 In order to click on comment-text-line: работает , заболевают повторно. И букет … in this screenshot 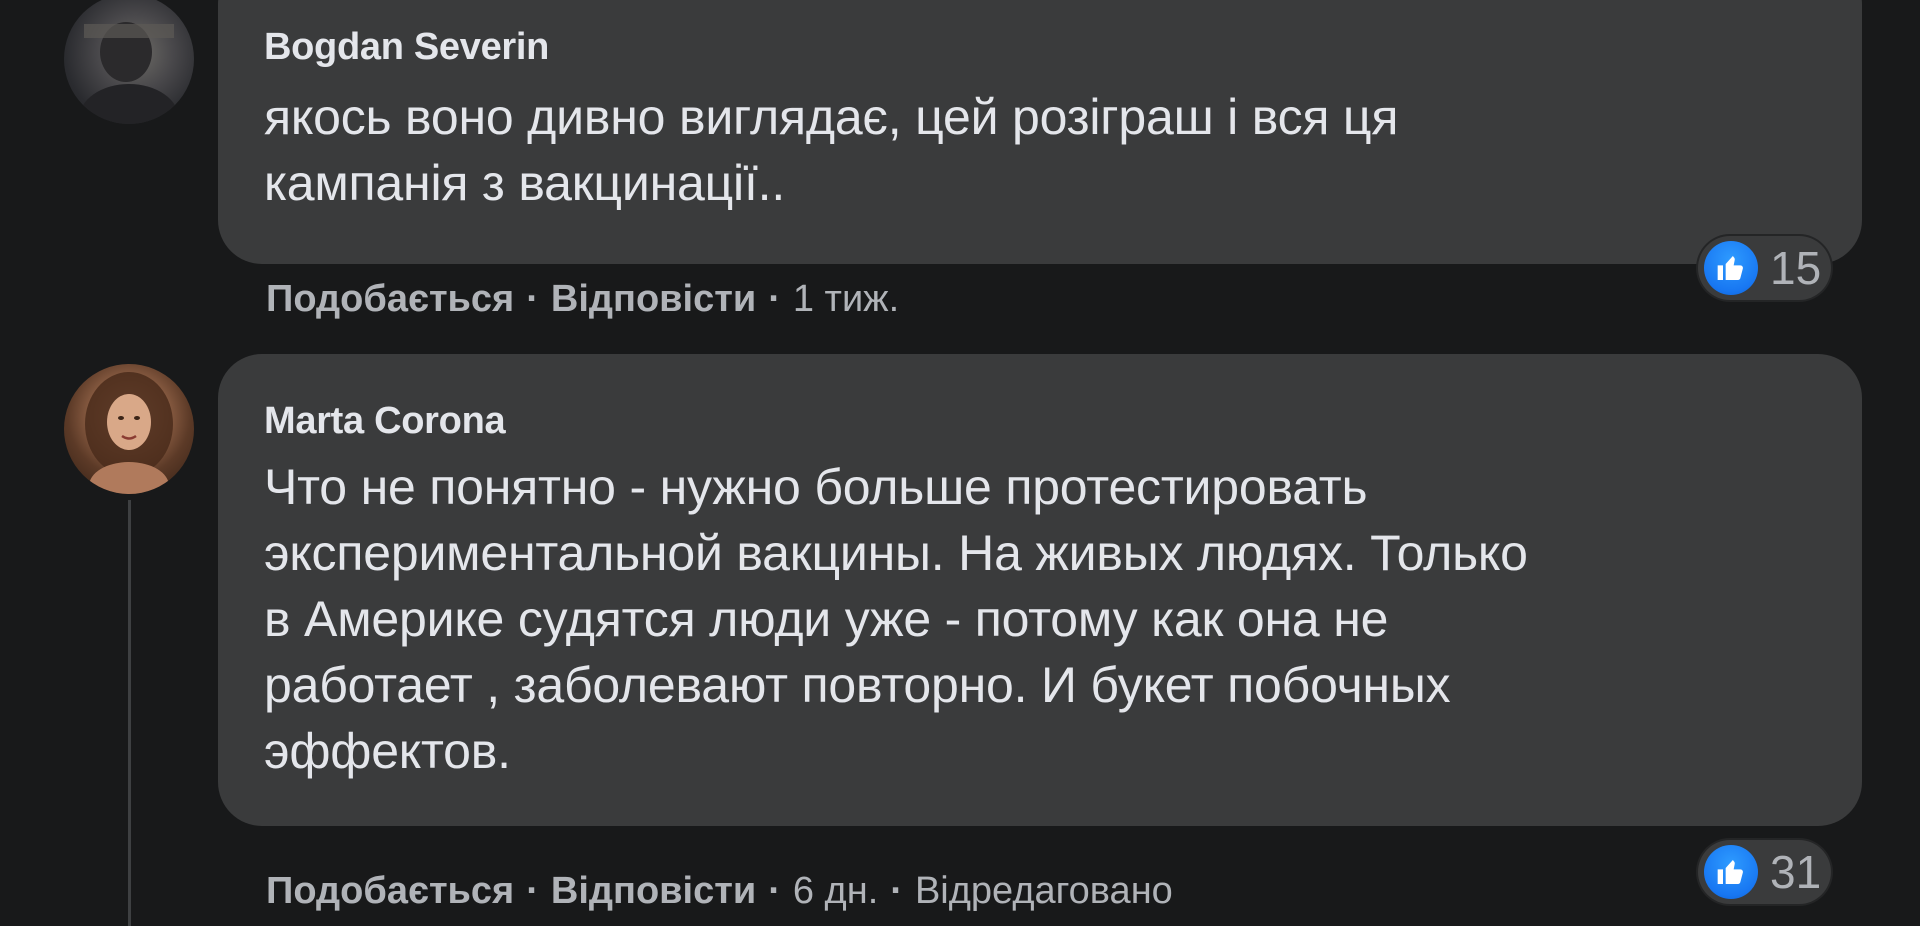, I will do `click(857, 685)`.